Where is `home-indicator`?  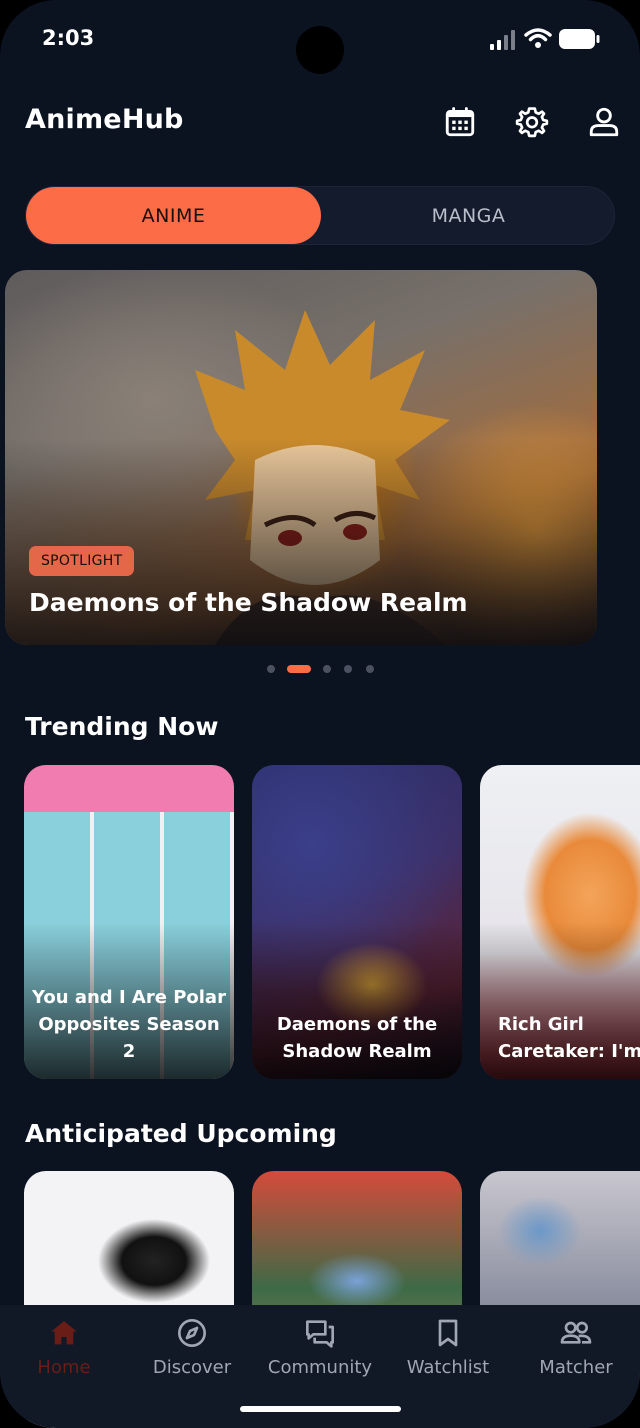
home-indicator is located at coordinates (320, 1409).